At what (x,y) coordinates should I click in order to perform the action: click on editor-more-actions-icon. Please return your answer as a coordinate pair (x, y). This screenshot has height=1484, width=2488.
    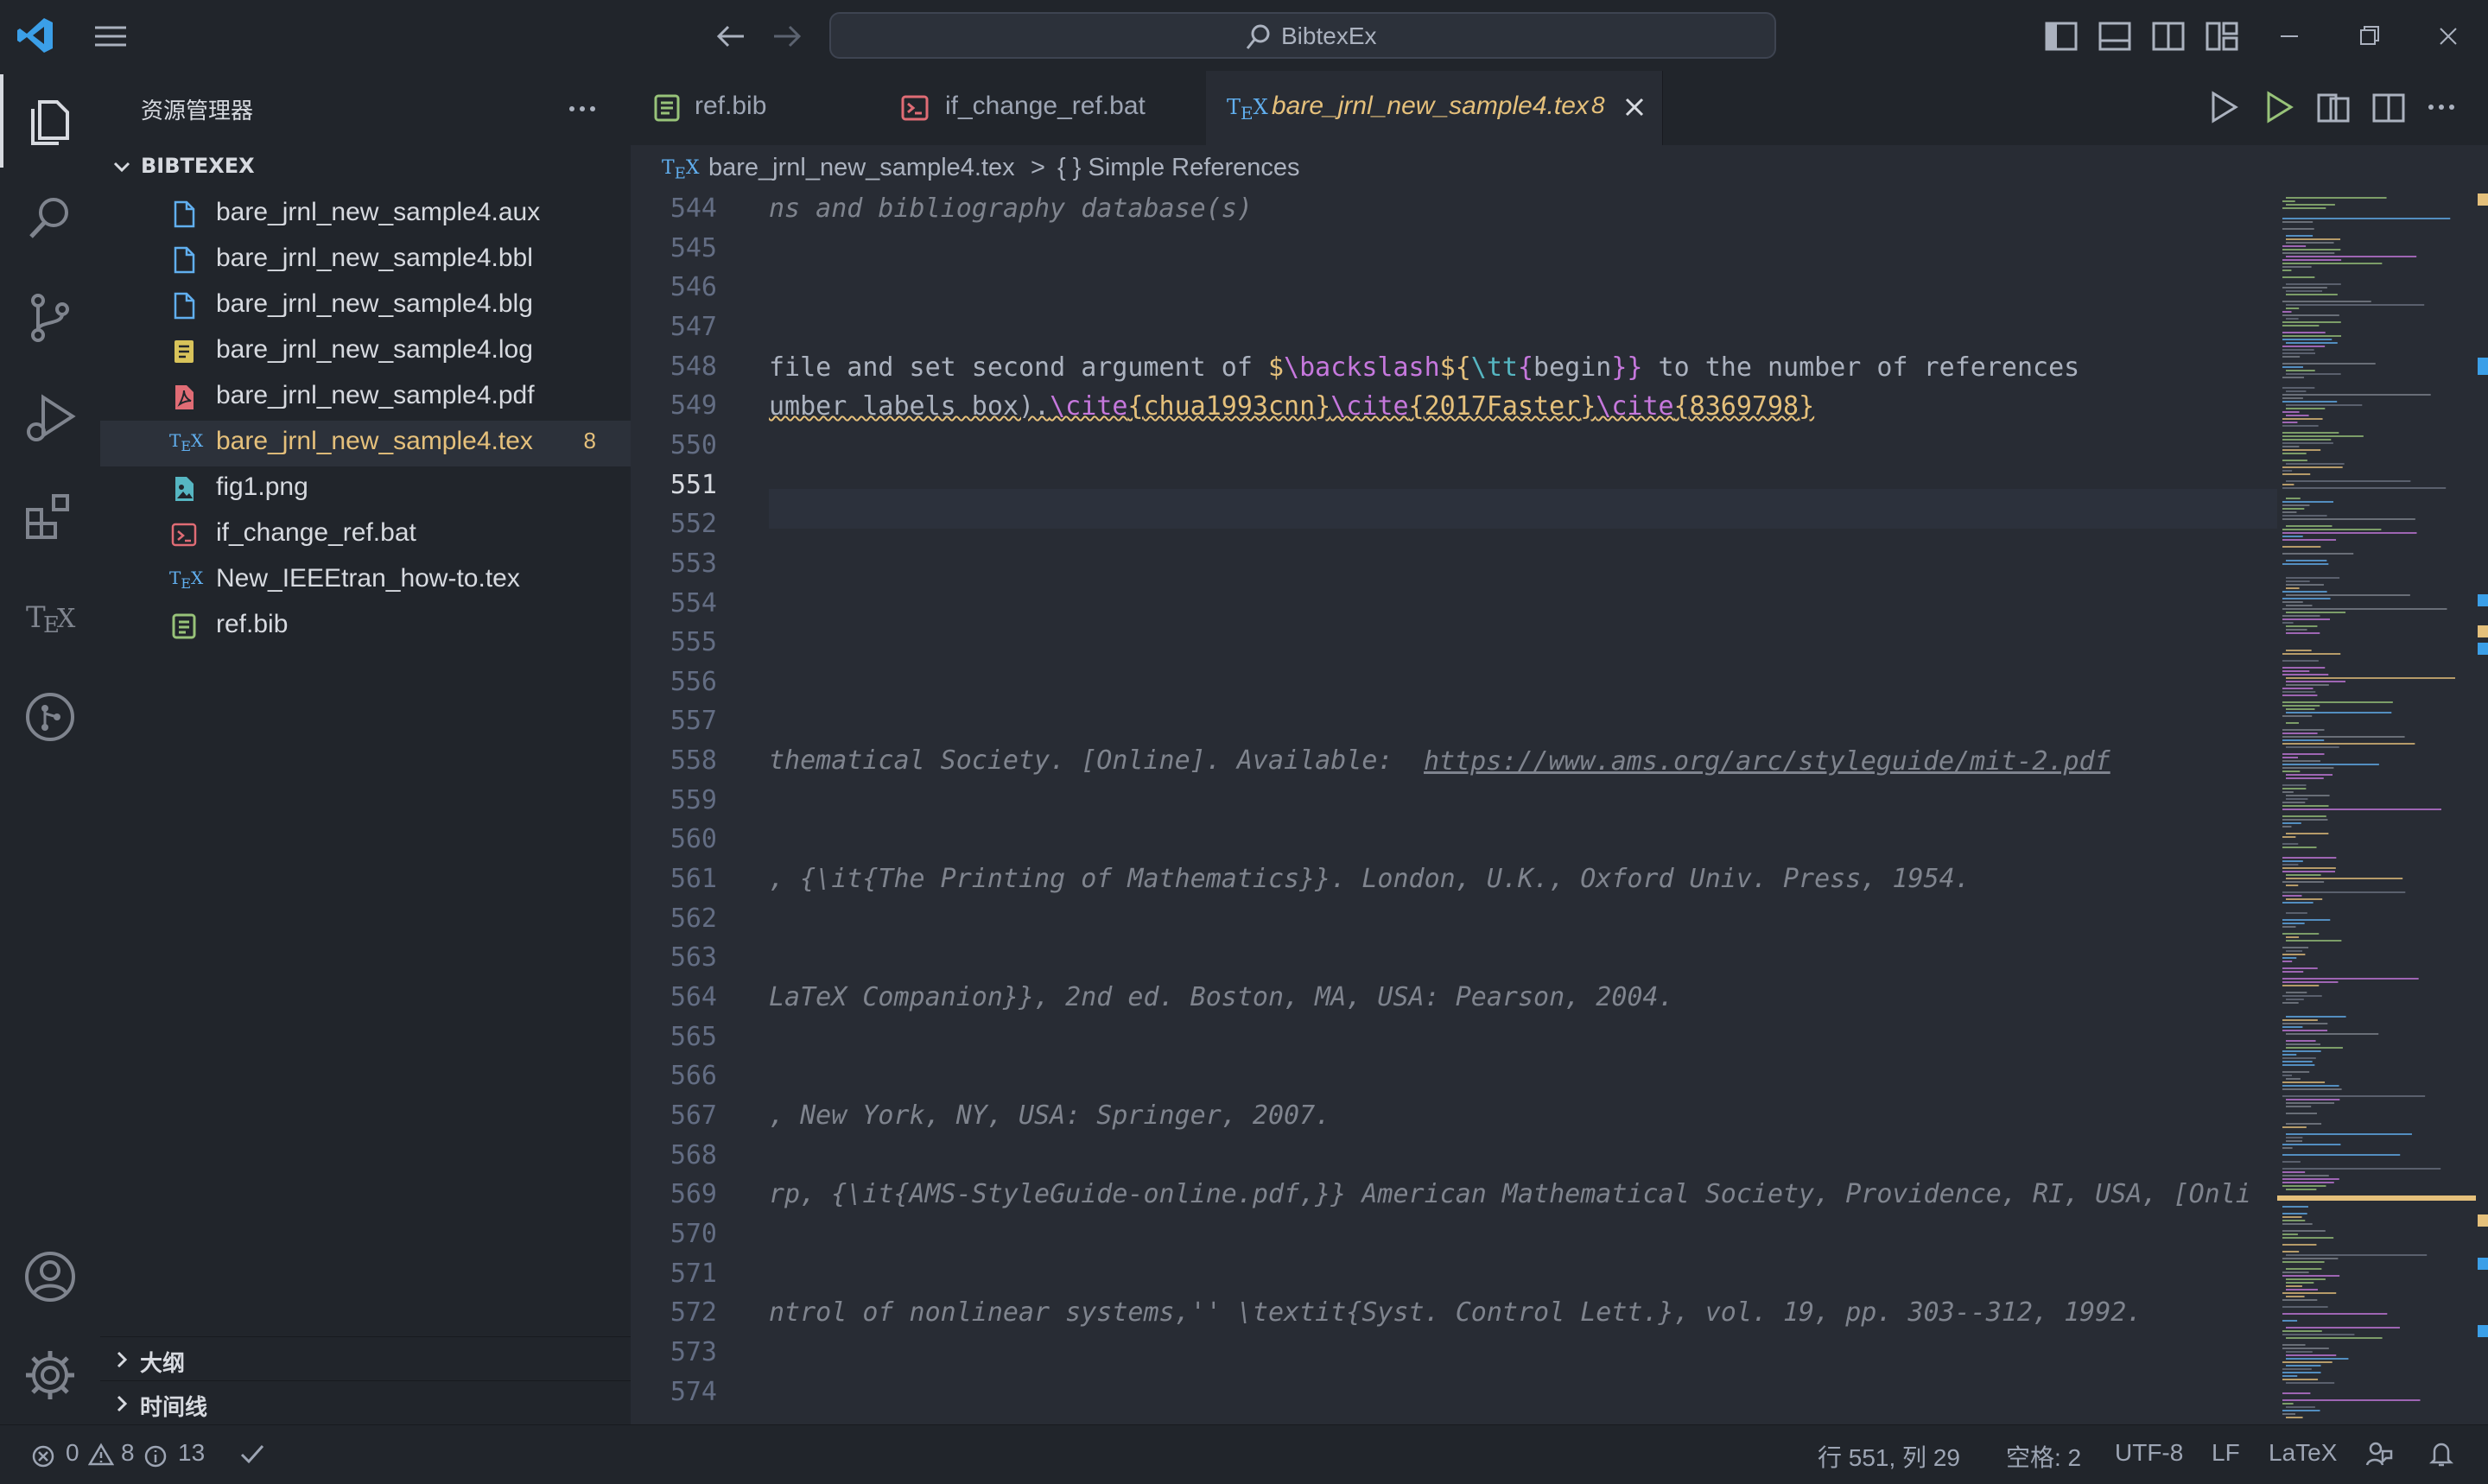
    Looking at the image, I should click on (2441, 107).